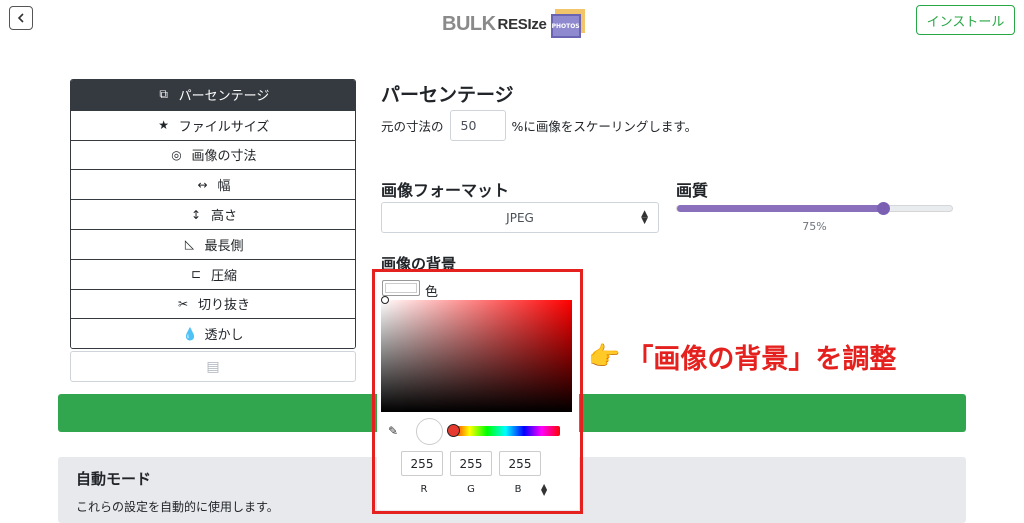 The image size is (1024, 523). I want to click on quality-slider-fill, so click(780, 208).